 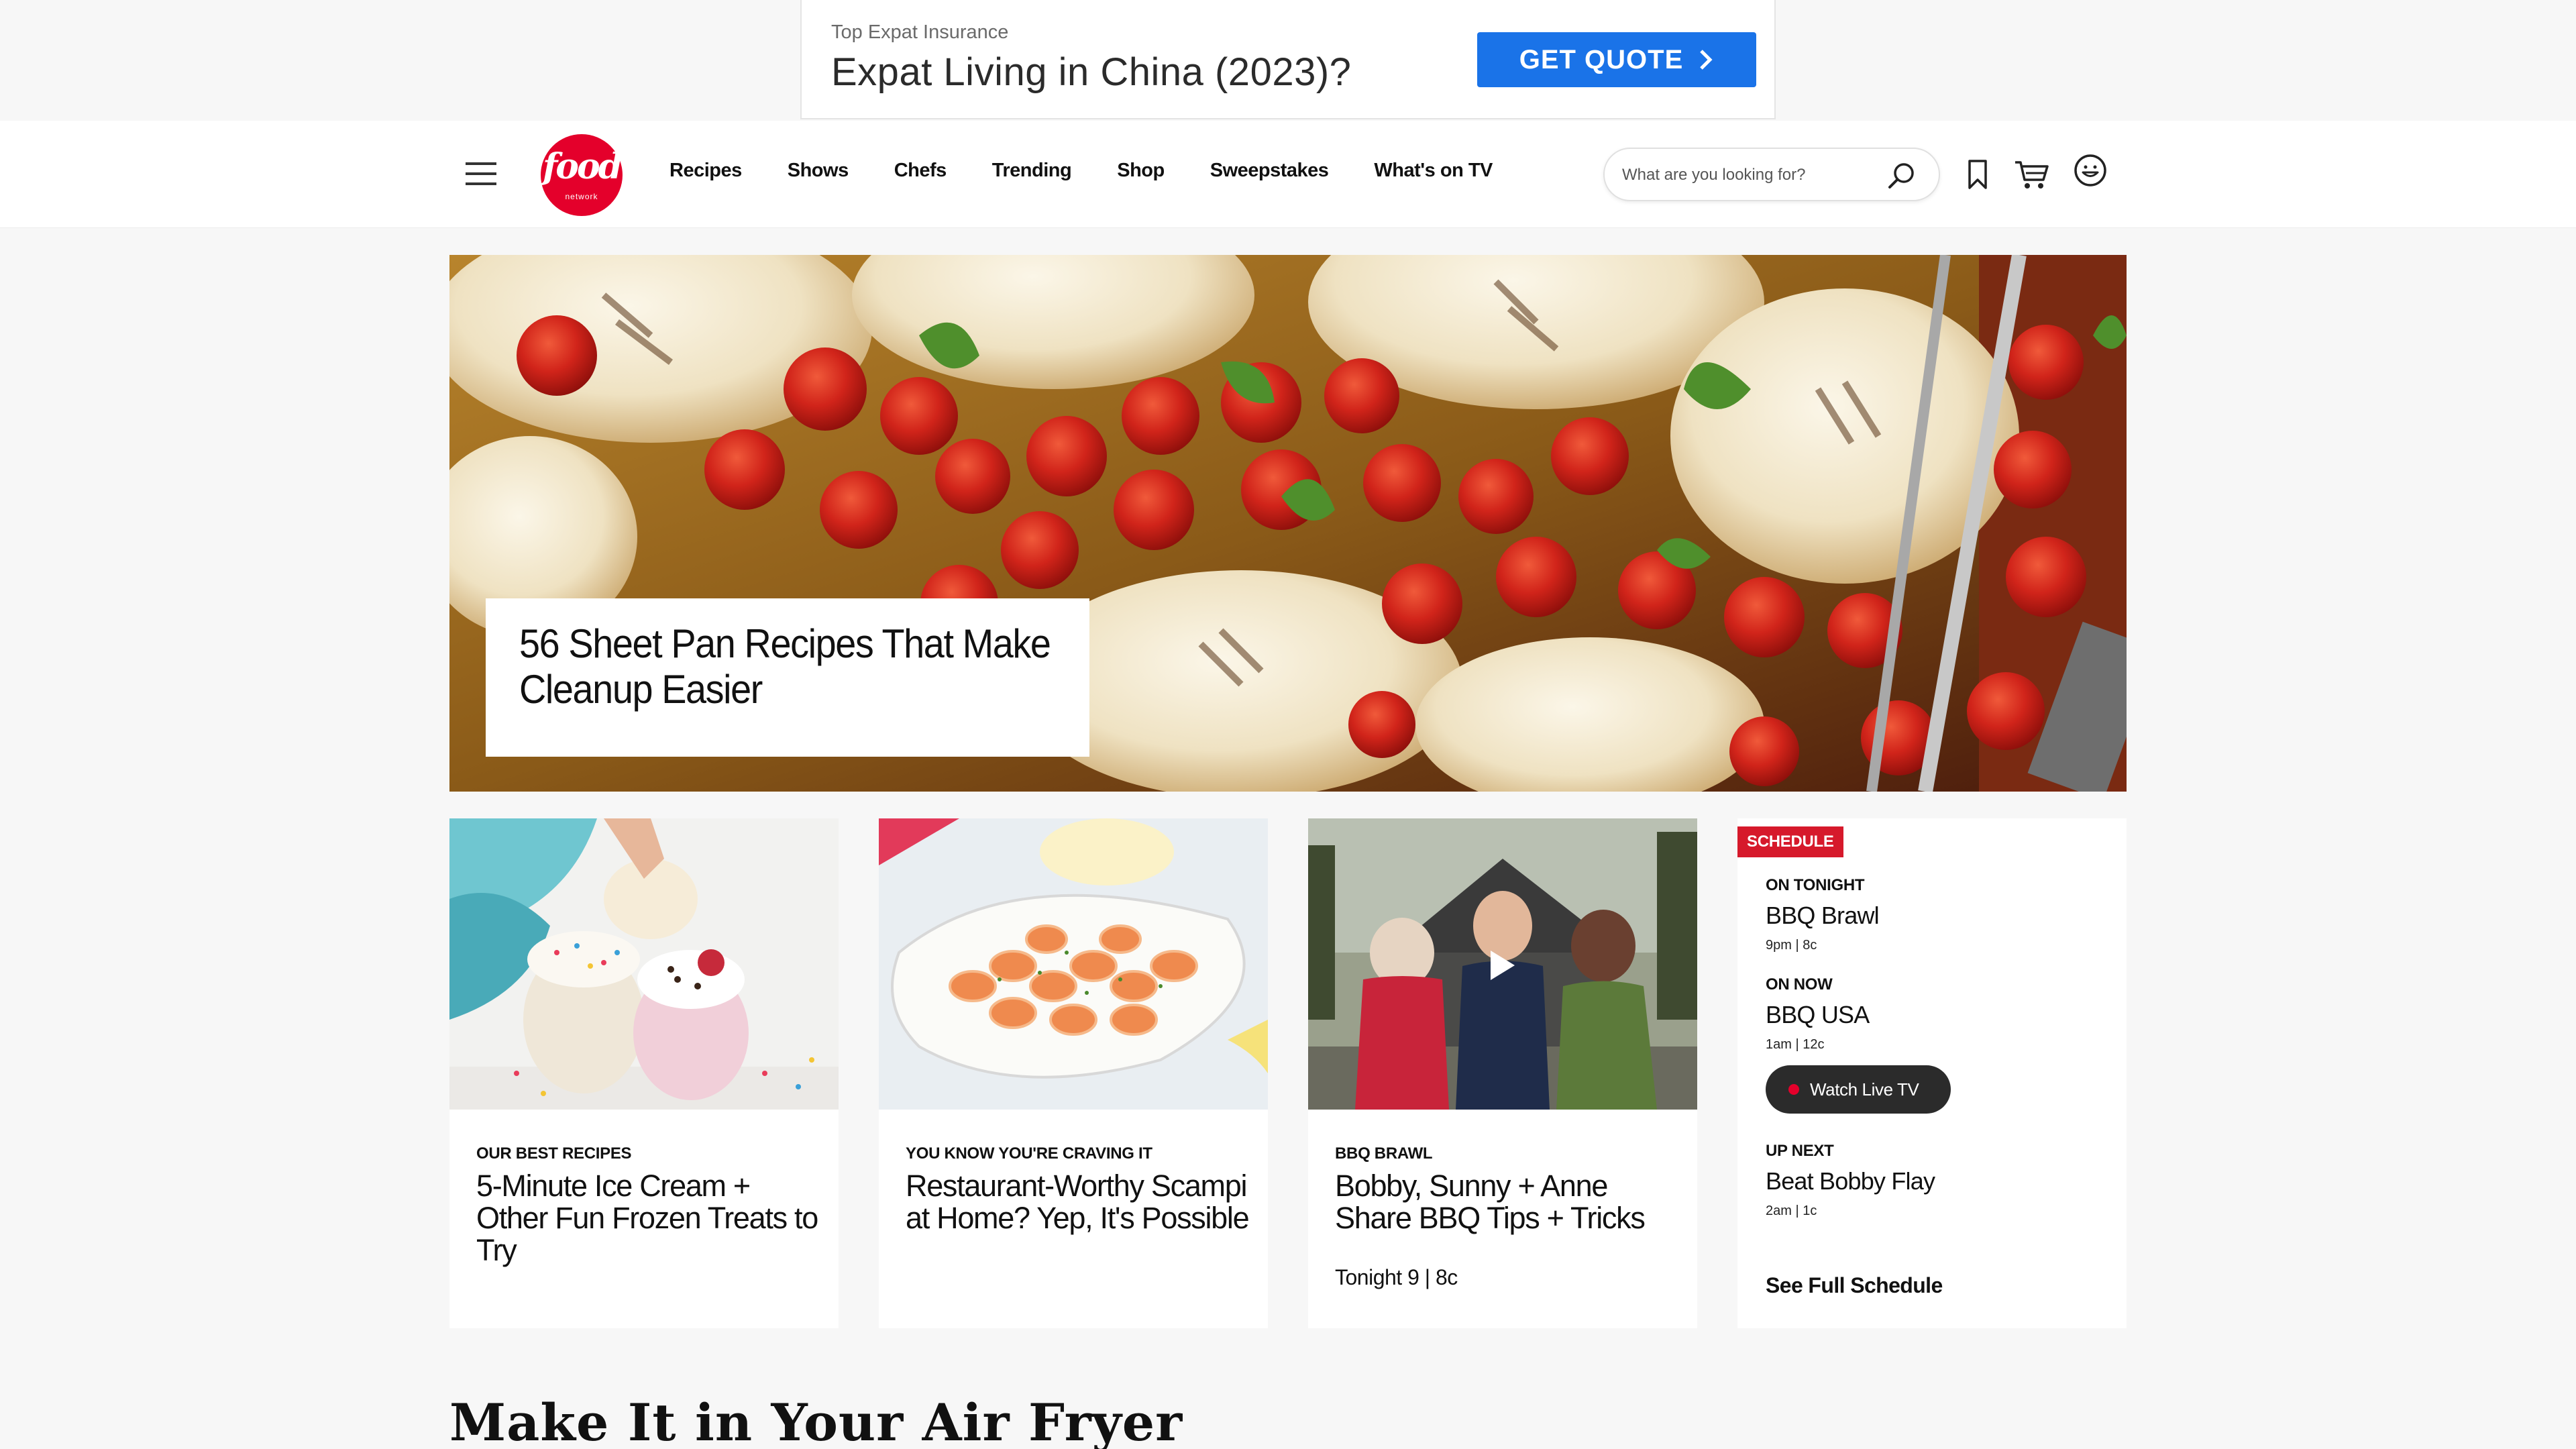 What do you see at coordinates (1864, 1089) in the screenshot?
I see `watch-live-label: Watch Live TV` at bounding box center [1864, 1089].